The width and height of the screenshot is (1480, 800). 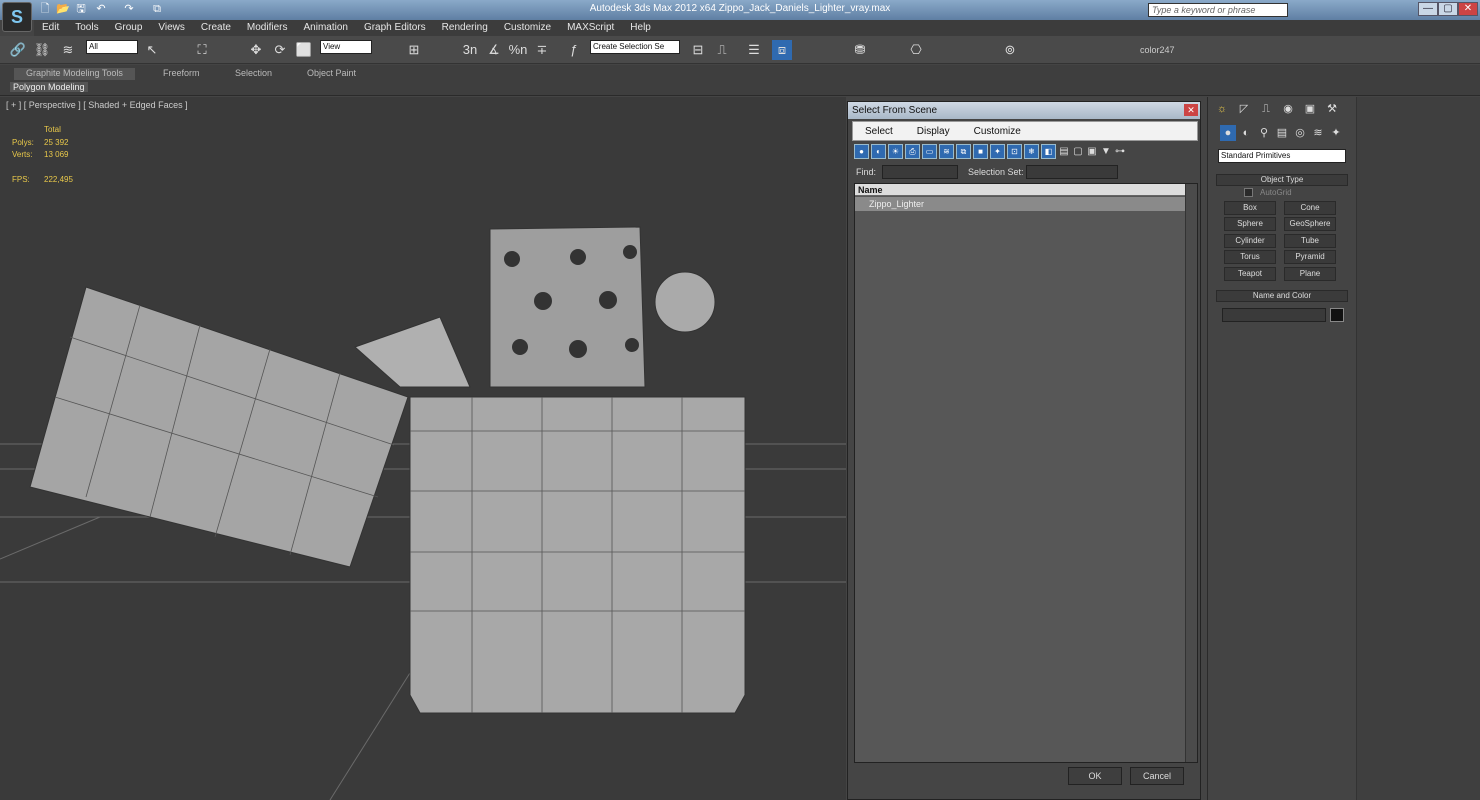 What do you see at coordinates (112, 47) in the screenshot?
I see `selection-filter-select: All` at bounding box center [112, 47].